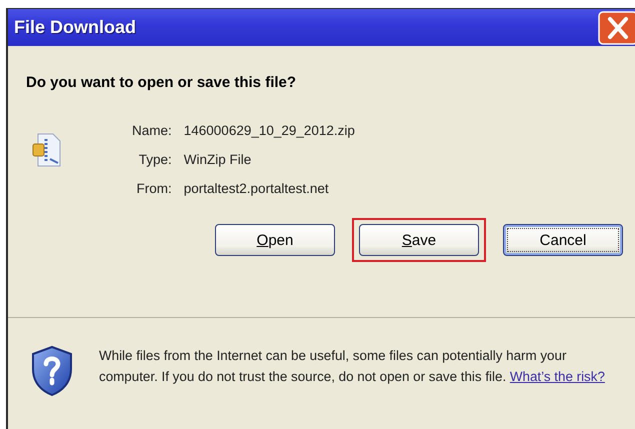 The image size is (635, 429). Describe the element at coordinates (616, 27) in the screenshot. I see `close-icon` at that location.